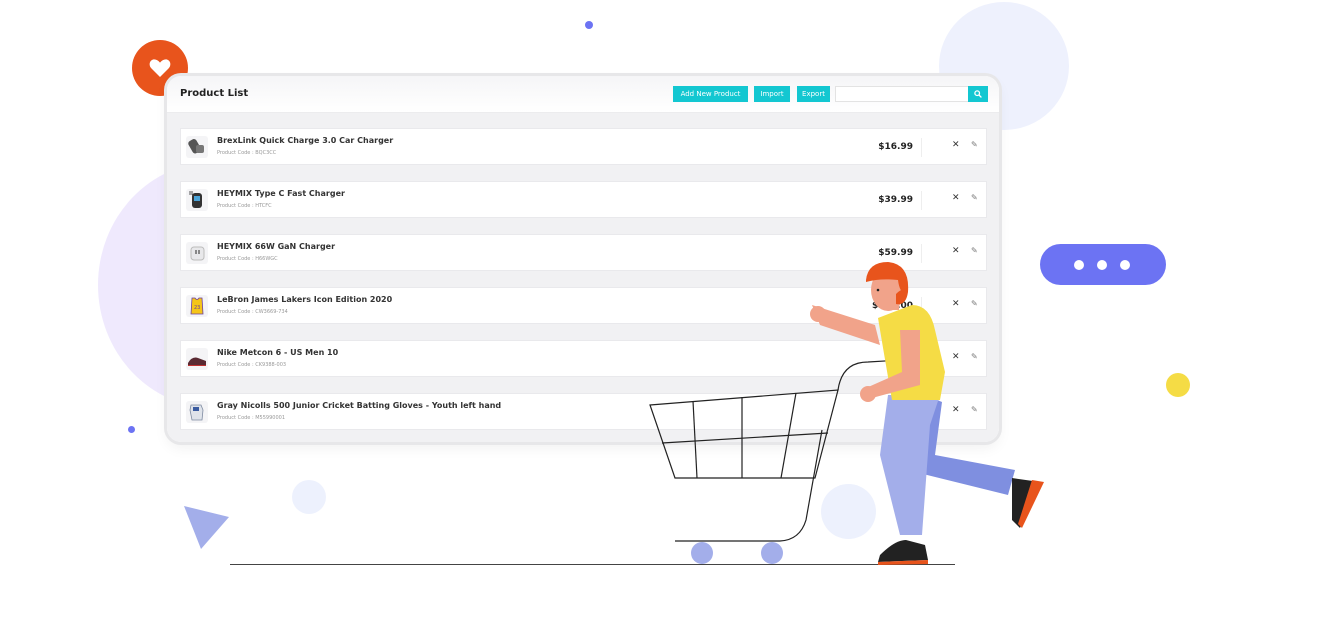 This screenshot has height=643, width=1330. I want to click on product-code: Product Code : BQC3CC, so click(247, 153).